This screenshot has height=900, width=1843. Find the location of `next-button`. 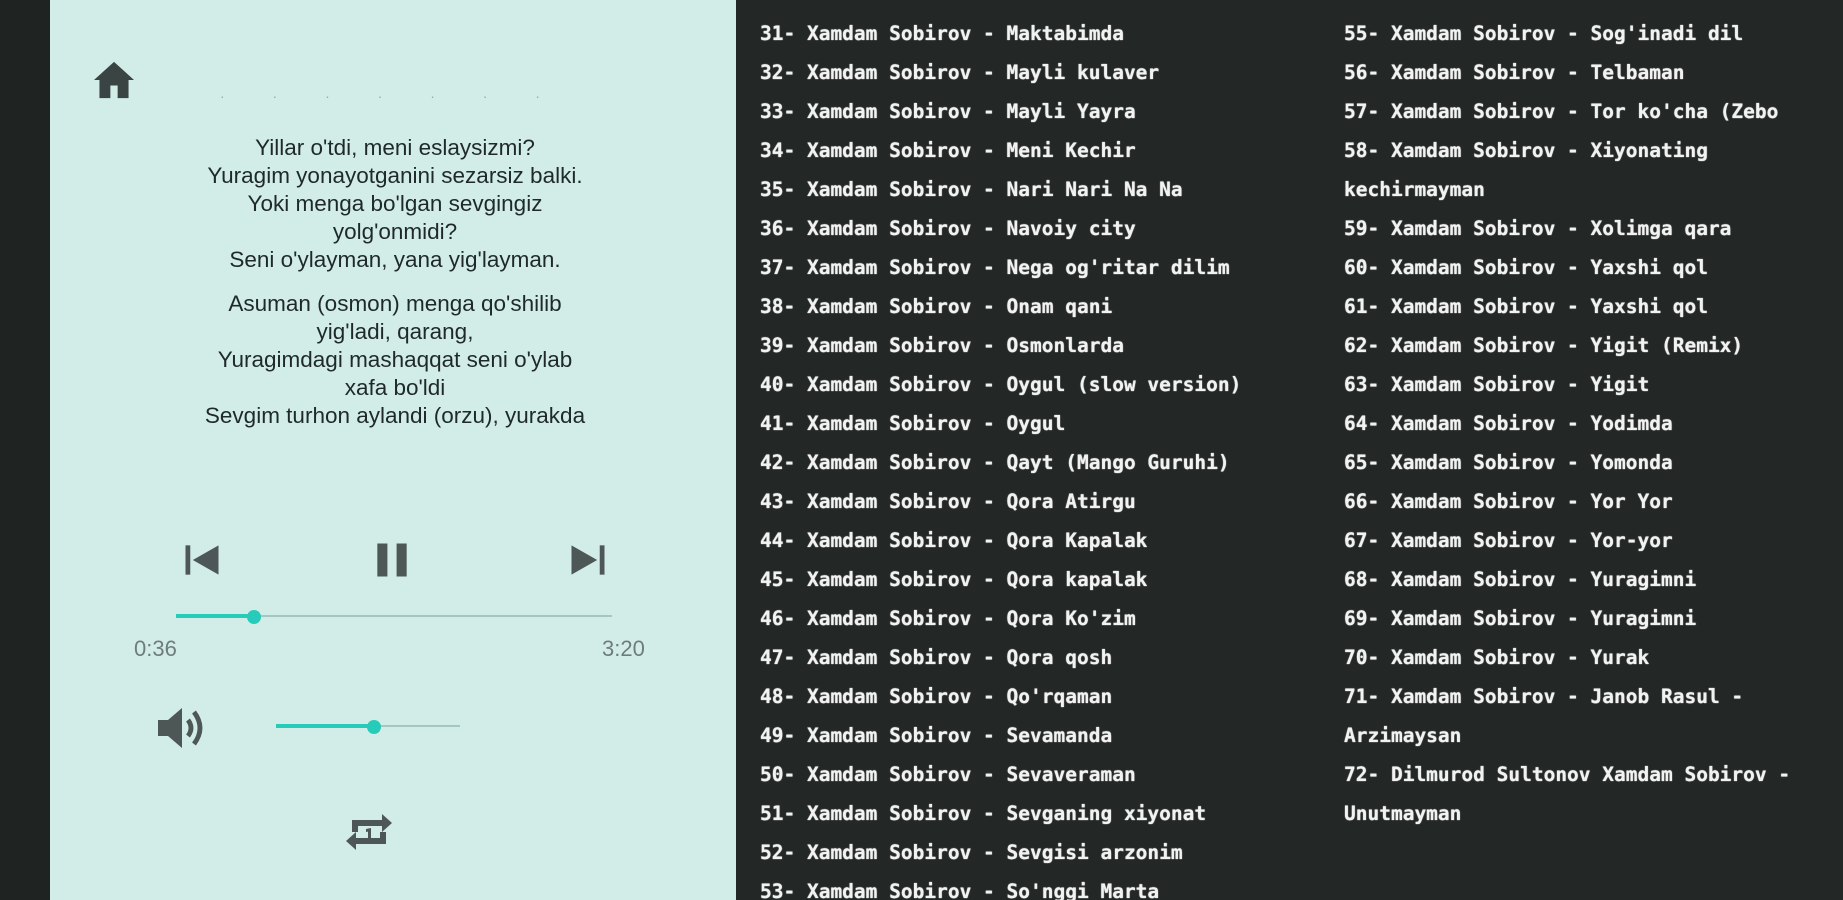

next-button is located at coordinates (588, 560).